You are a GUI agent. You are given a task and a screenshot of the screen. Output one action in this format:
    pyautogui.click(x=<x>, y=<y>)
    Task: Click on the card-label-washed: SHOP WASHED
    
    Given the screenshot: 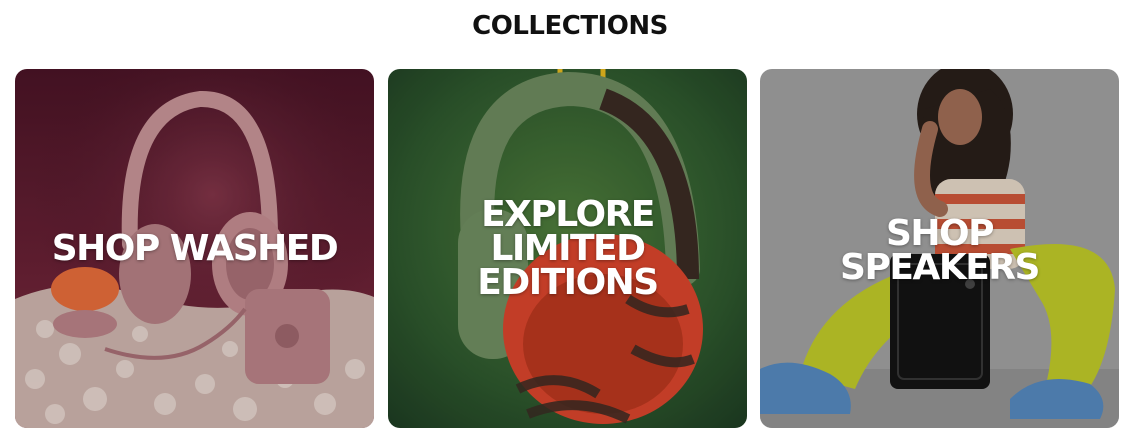 What is the action you would take?
    pyautogui.click(x=195, y=248)
    